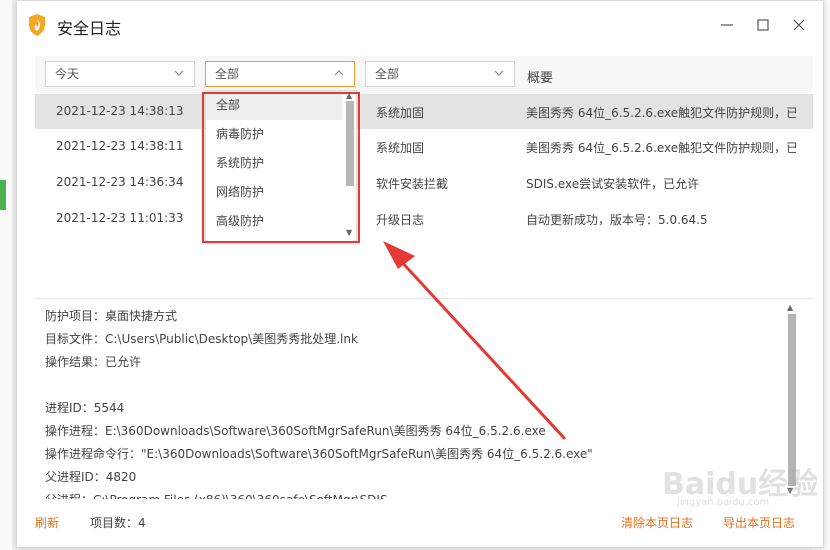 The width and height of the screenshot is (830, 550). I want to click on annotation-arrow, so click(475, 341).